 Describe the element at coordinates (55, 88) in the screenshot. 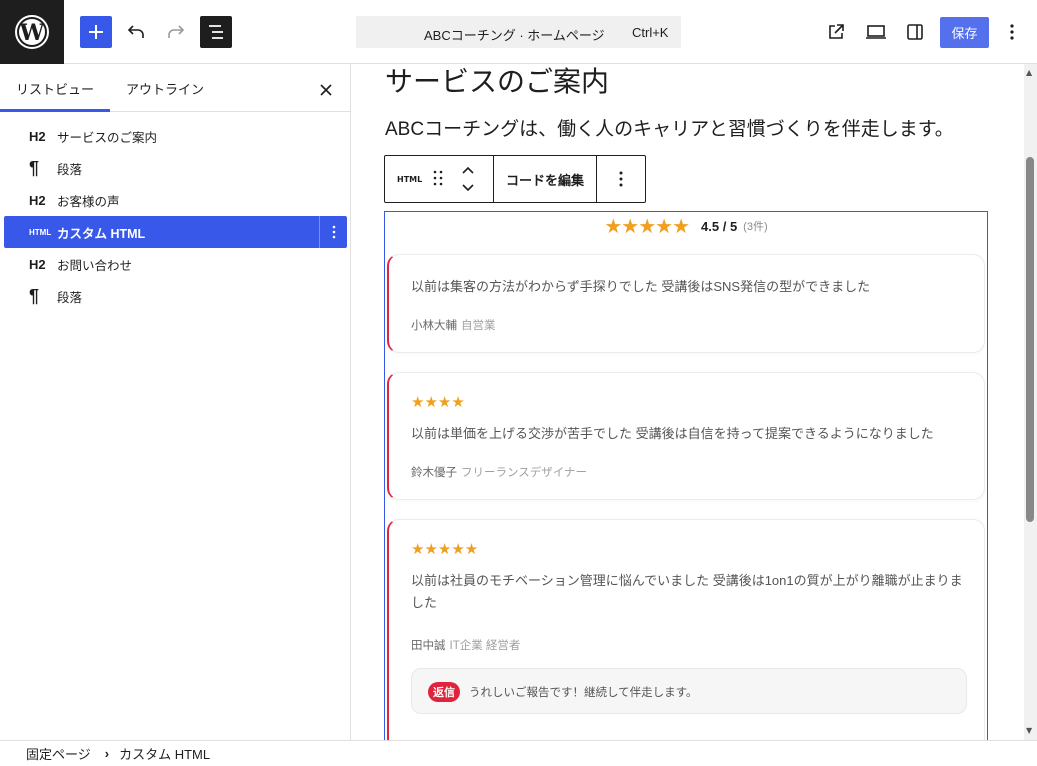

I see `tab-list-view: リストビュー` at that location.